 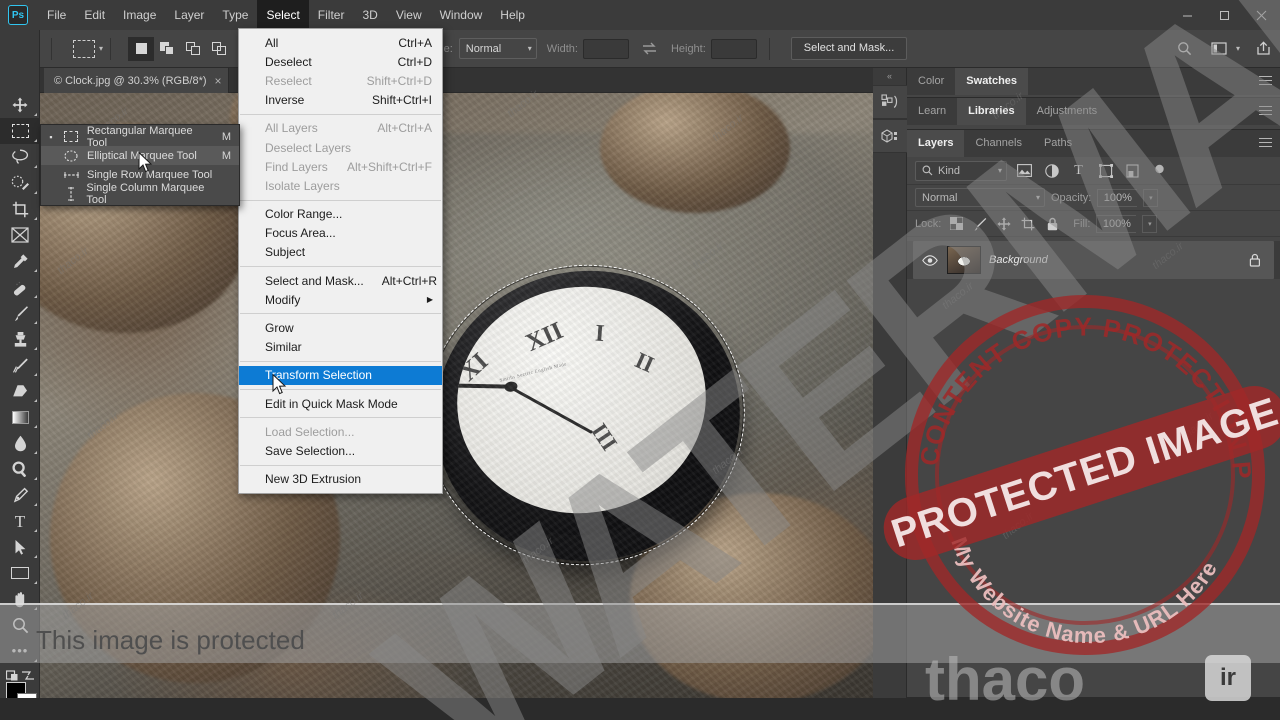 What do you see at coordinates (340, 375) in the screenshot?
I see `menu-item-transform-selection: Transform Selection` at bounding box center [340, 375].